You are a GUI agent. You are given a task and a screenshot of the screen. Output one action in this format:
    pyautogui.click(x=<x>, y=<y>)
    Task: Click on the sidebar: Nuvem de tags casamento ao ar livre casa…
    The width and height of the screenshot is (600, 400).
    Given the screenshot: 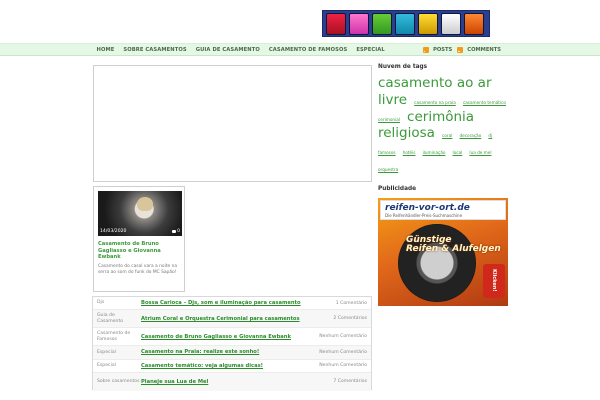 What is the action you would take?
    pyautogui.click(x=444, y=185)
    